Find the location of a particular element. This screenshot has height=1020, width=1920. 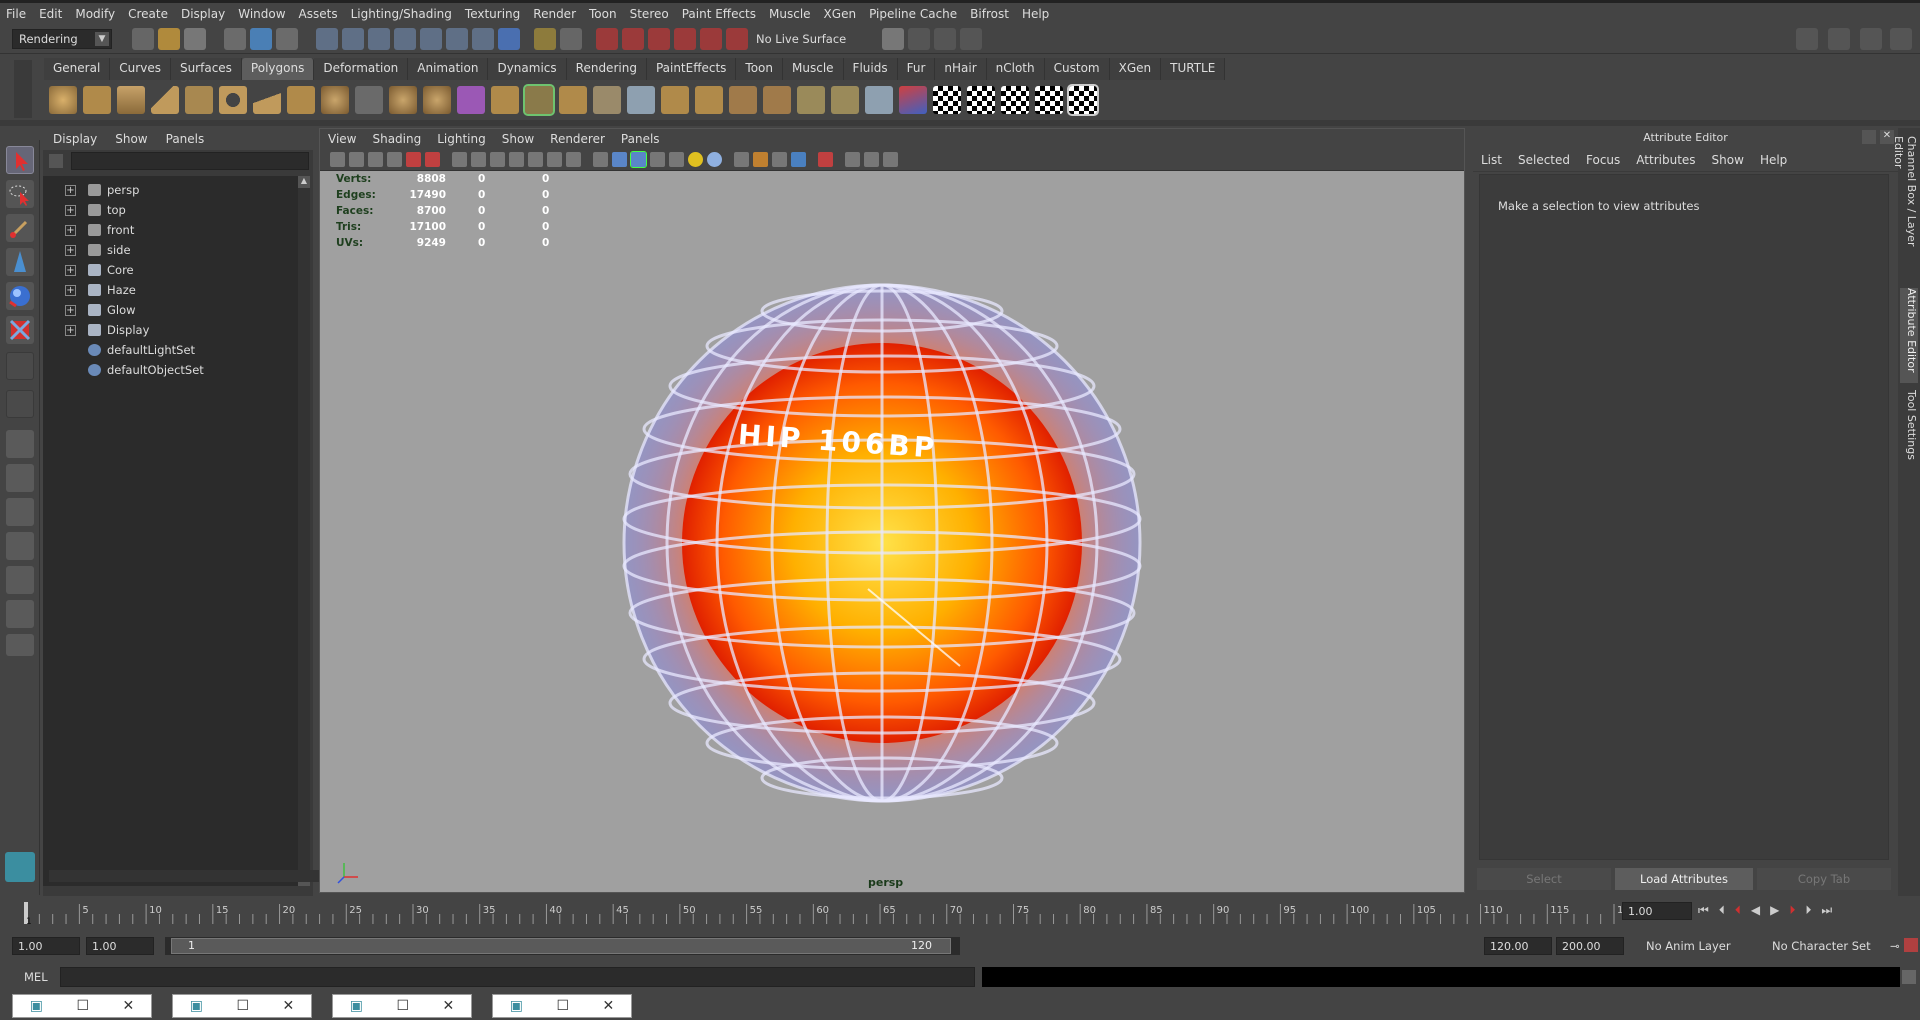

menu-set-selector: Rendering ▼ is located at coordinates (62, 38).